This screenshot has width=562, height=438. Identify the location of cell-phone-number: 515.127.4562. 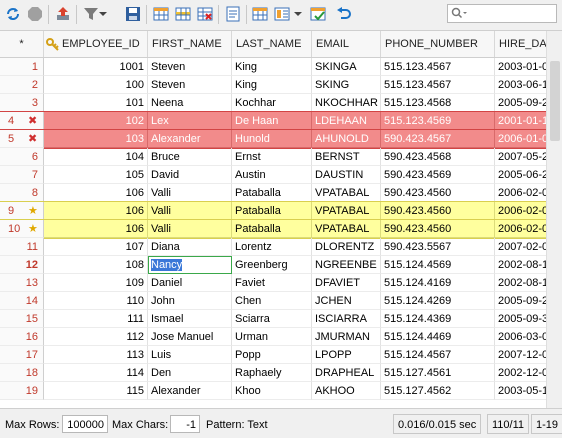
(438, 391).